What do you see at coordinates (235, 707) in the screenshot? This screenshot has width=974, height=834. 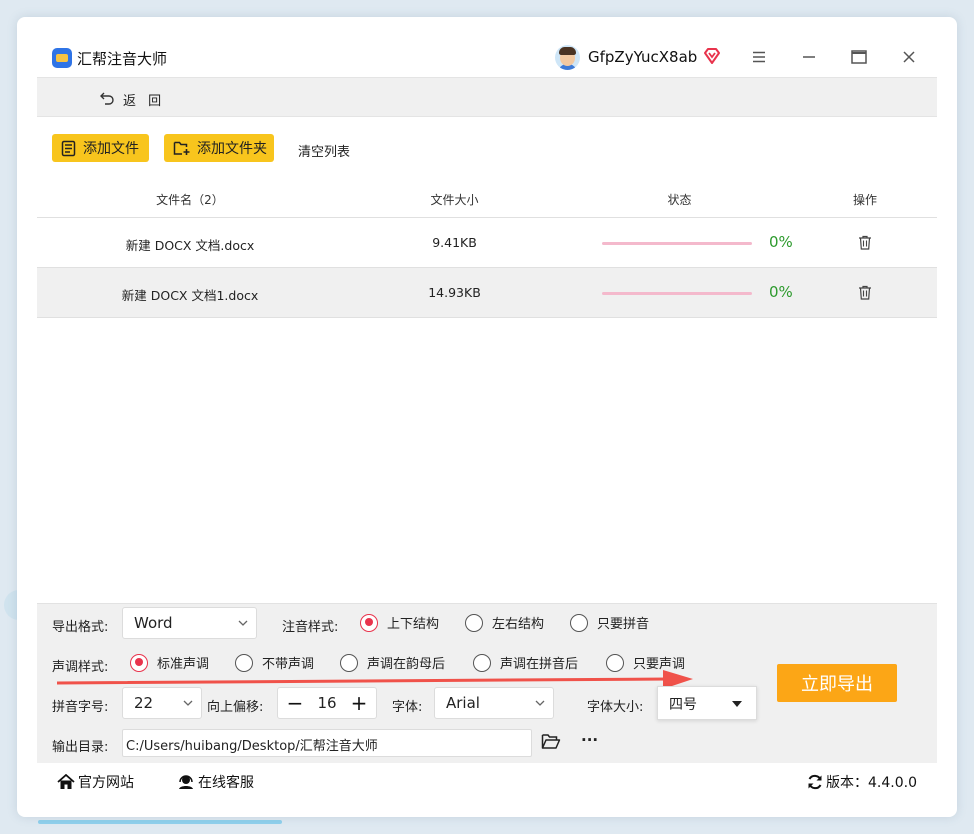 I see `offset-label: 向上偏移:` at bounding box center [235, 707].